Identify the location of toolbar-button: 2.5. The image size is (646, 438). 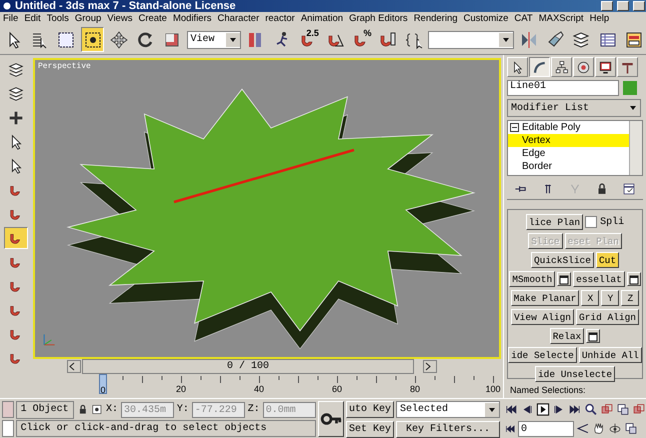
(308, 39).